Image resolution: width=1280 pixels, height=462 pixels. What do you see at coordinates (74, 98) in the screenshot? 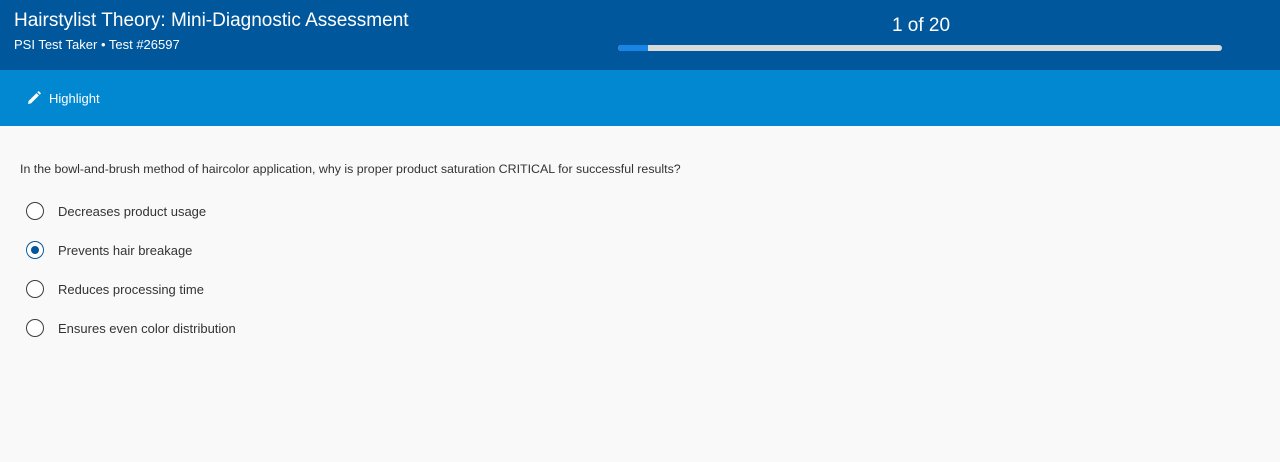
I see `highlight-button-label: Highlight` at bounding box center [74, 98].